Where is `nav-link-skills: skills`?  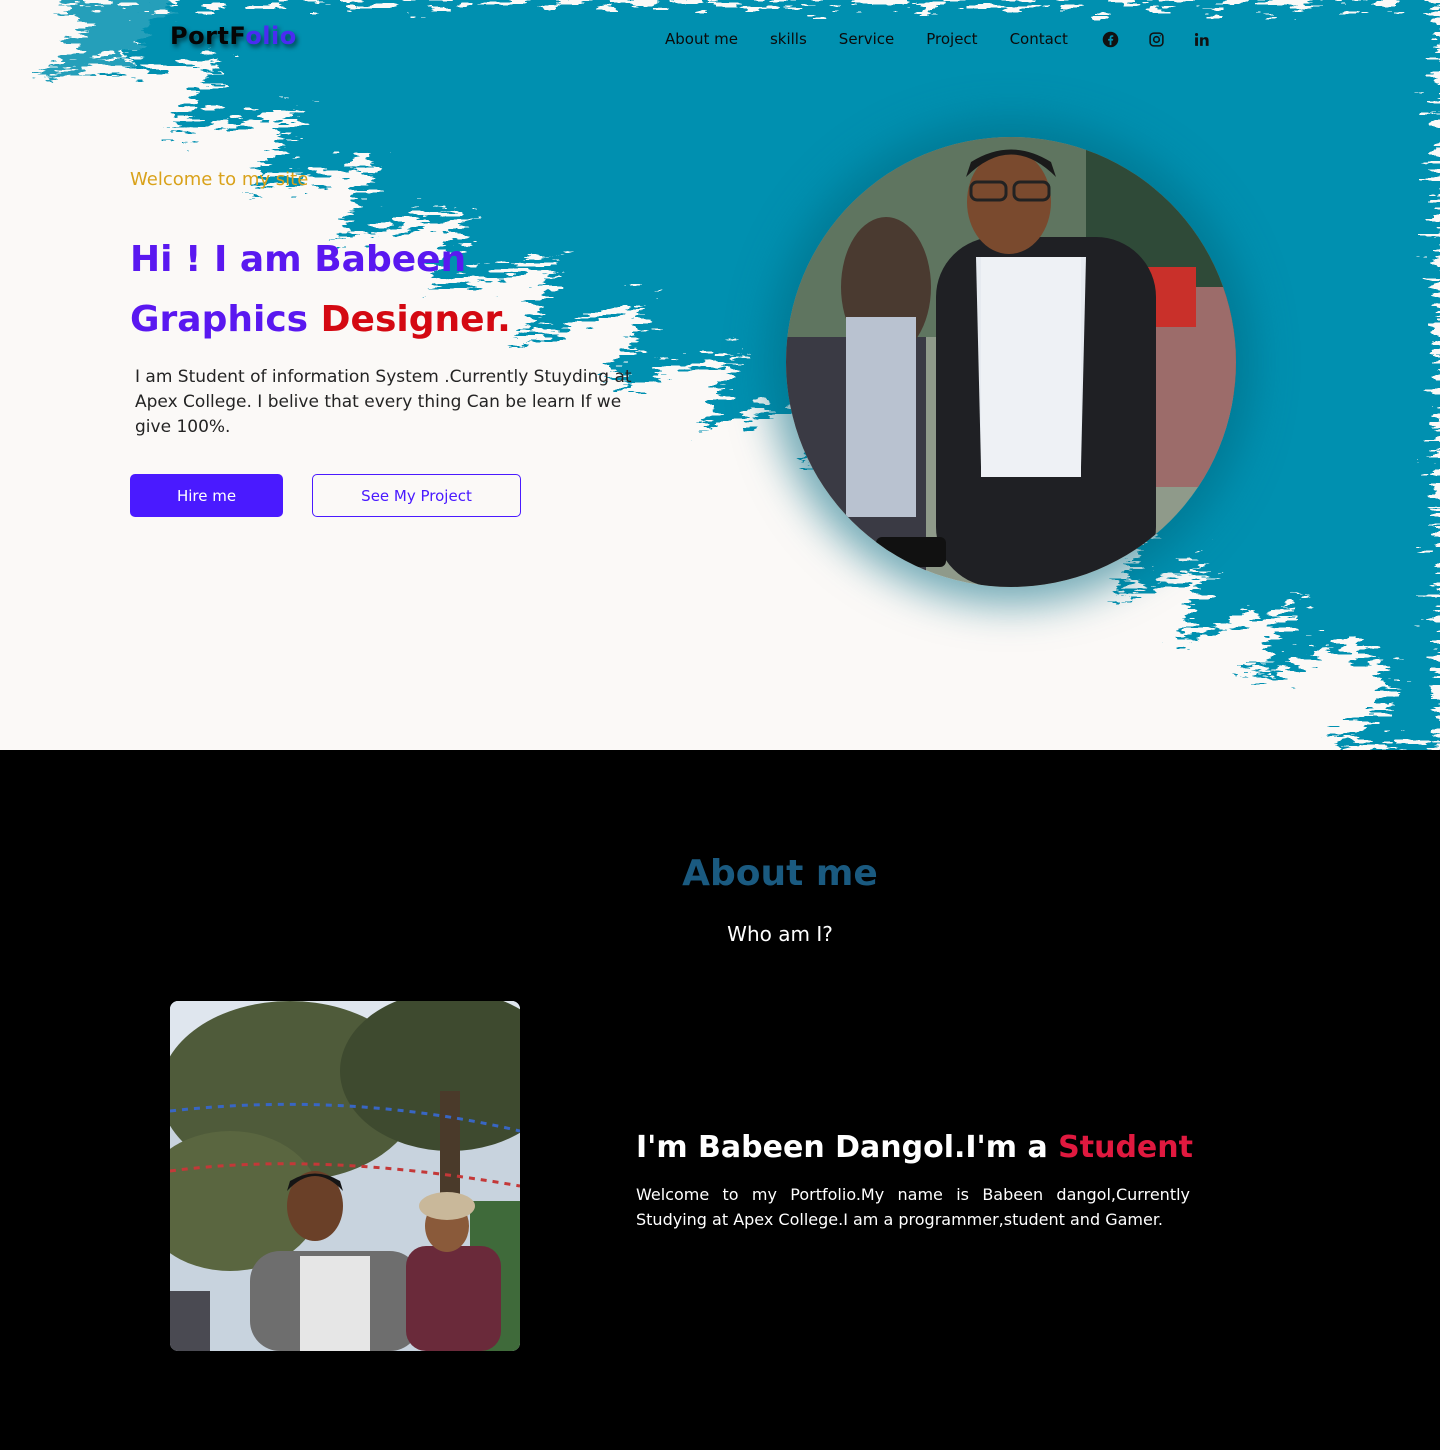
nav-link-skills: skills is located at coordinates (788, 39).